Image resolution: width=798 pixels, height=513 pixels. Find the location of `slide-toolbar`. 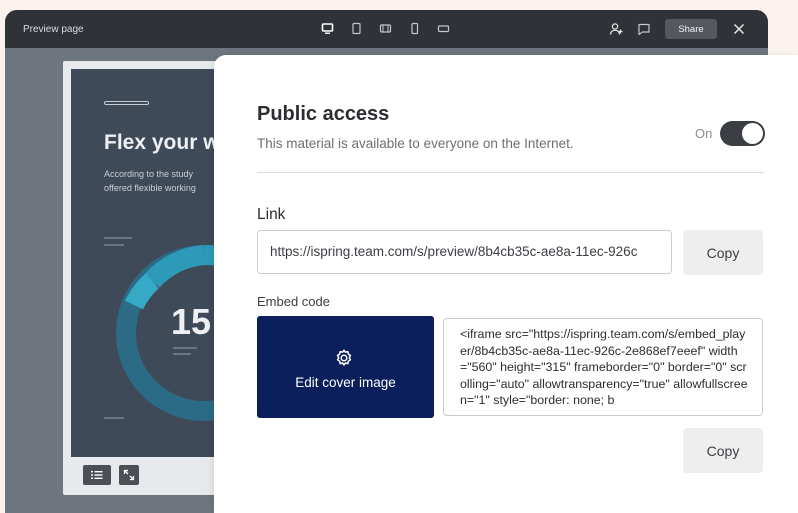

slide-toolbar is located at coordinates (111, 475).